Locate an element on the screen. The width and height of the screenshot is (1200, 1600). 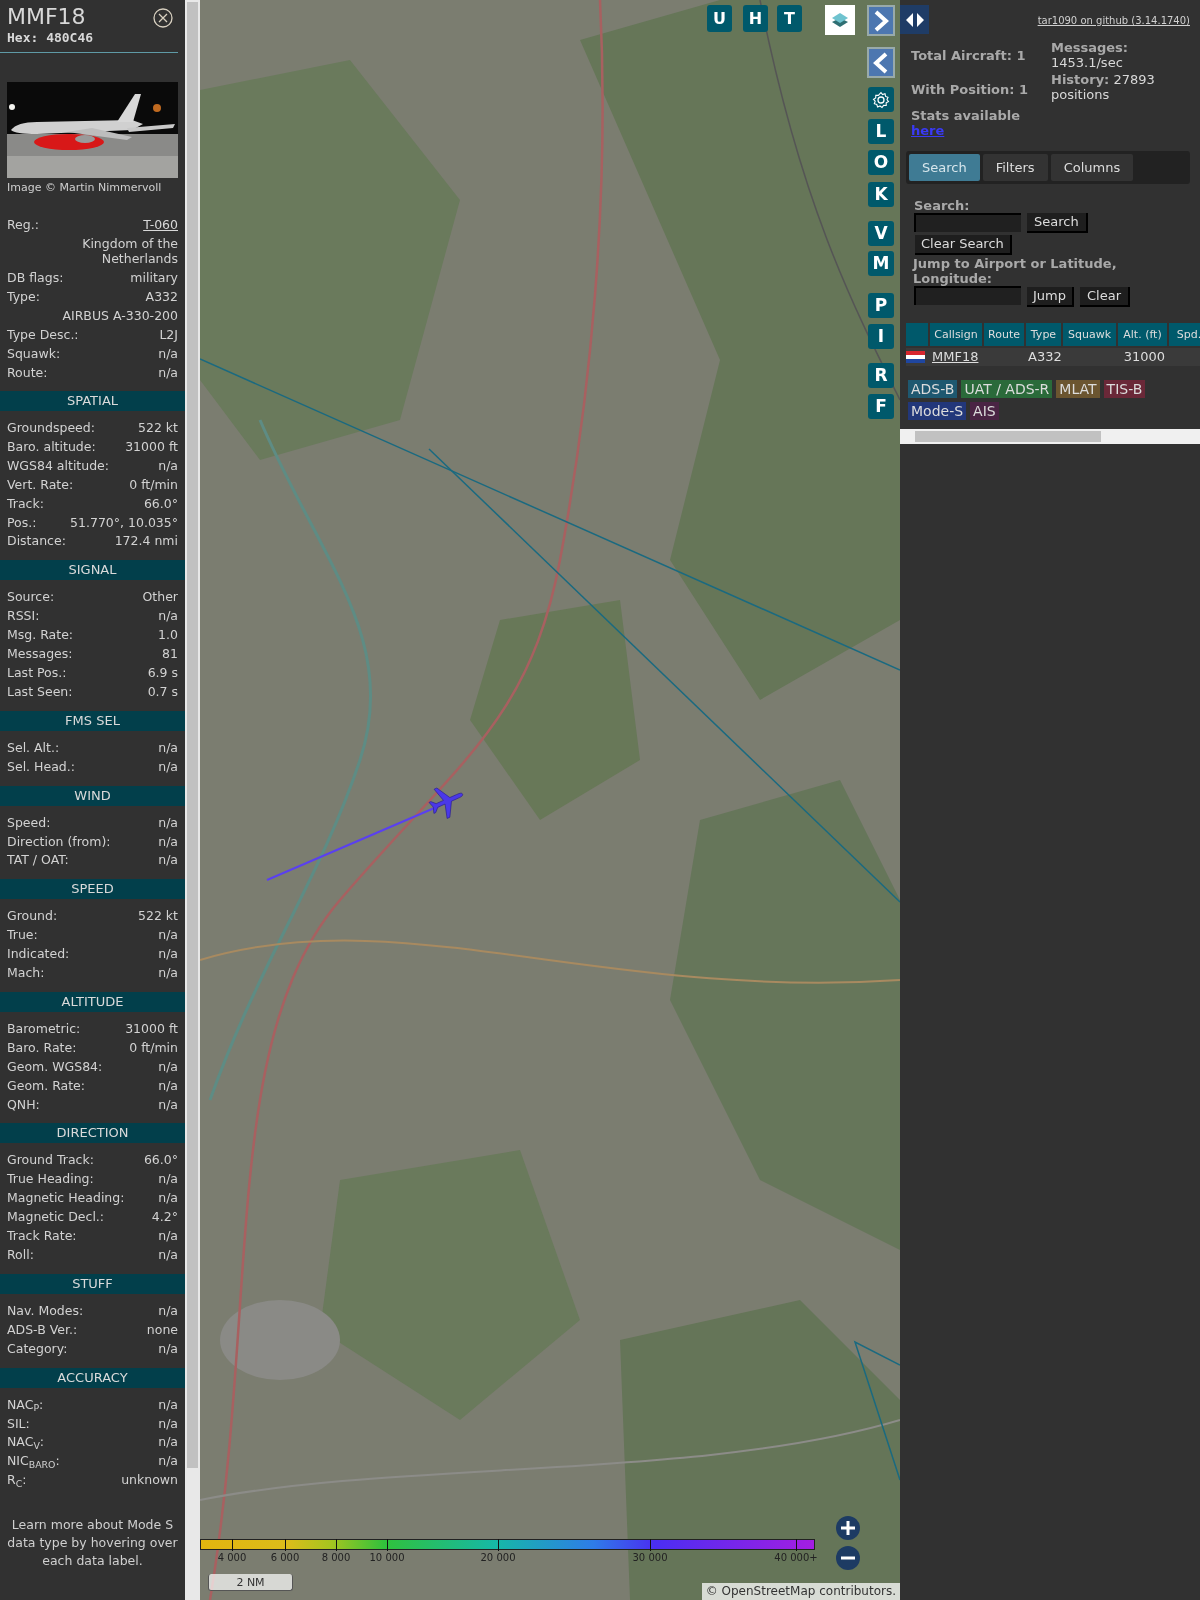
field-value: Kingdom of the Netherlands is located at coordinates (129, 251).